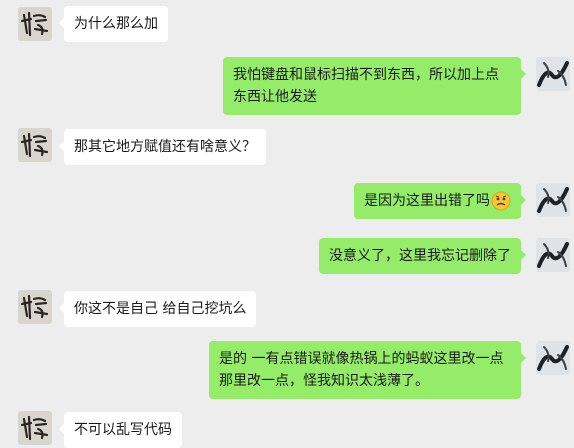 The width and height of the screenshot is (574, 448). I want to click on message-text: 那其它地方赋值还有啥意义？, so click(165, 147).